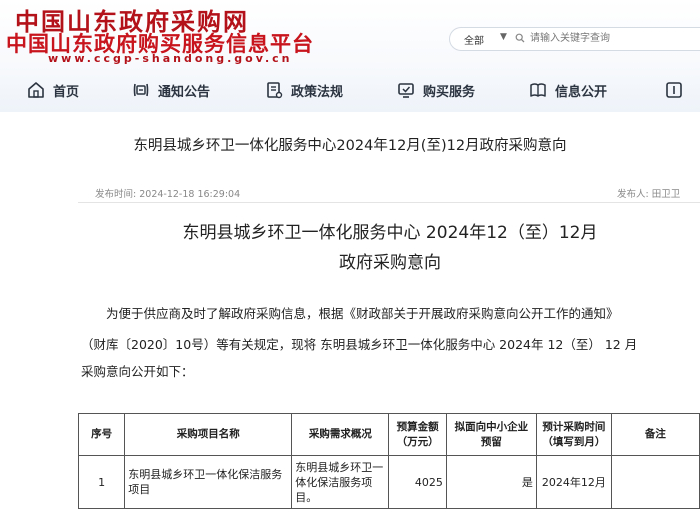  Describe the element at coordinates (390, 263) in the screenshot. I see `document-subtitle: 政府采购意向` at that location.